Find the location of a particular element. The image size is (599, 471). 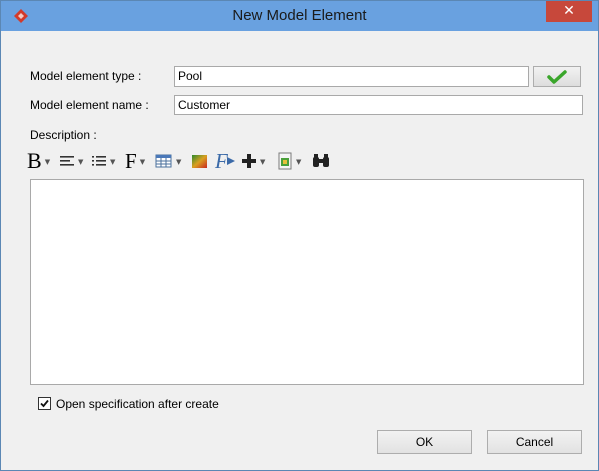

window-title: New Model Element is located at coordinates (299, 15).